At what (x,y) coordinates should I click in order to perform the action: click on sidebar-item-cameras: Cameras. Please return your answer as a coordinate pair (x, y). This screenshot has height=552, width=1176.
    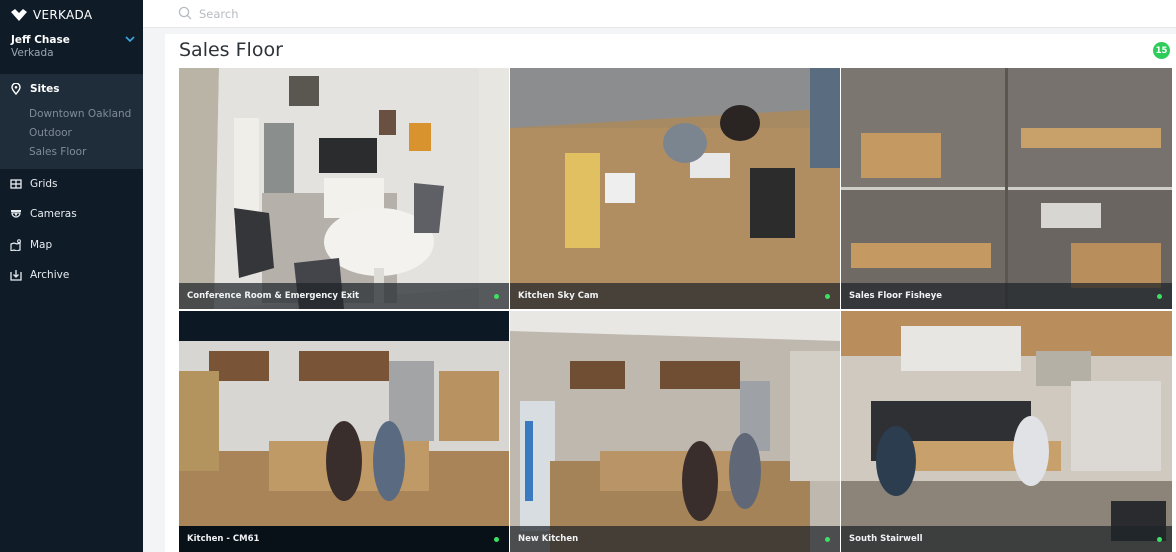
    Looking at the image, I should click on (71, 214).